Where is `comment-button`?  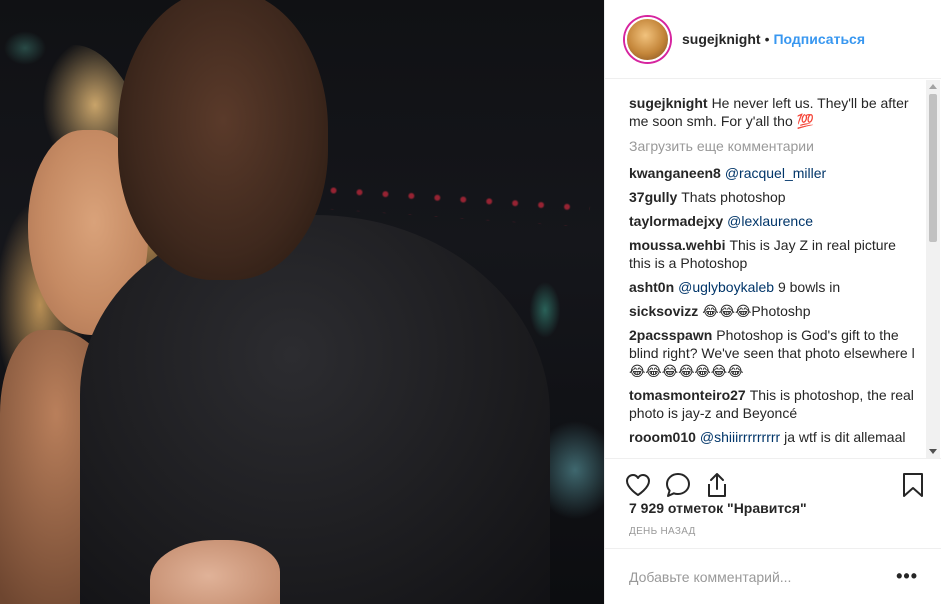
comment-button is located at coordinates (685, 485).